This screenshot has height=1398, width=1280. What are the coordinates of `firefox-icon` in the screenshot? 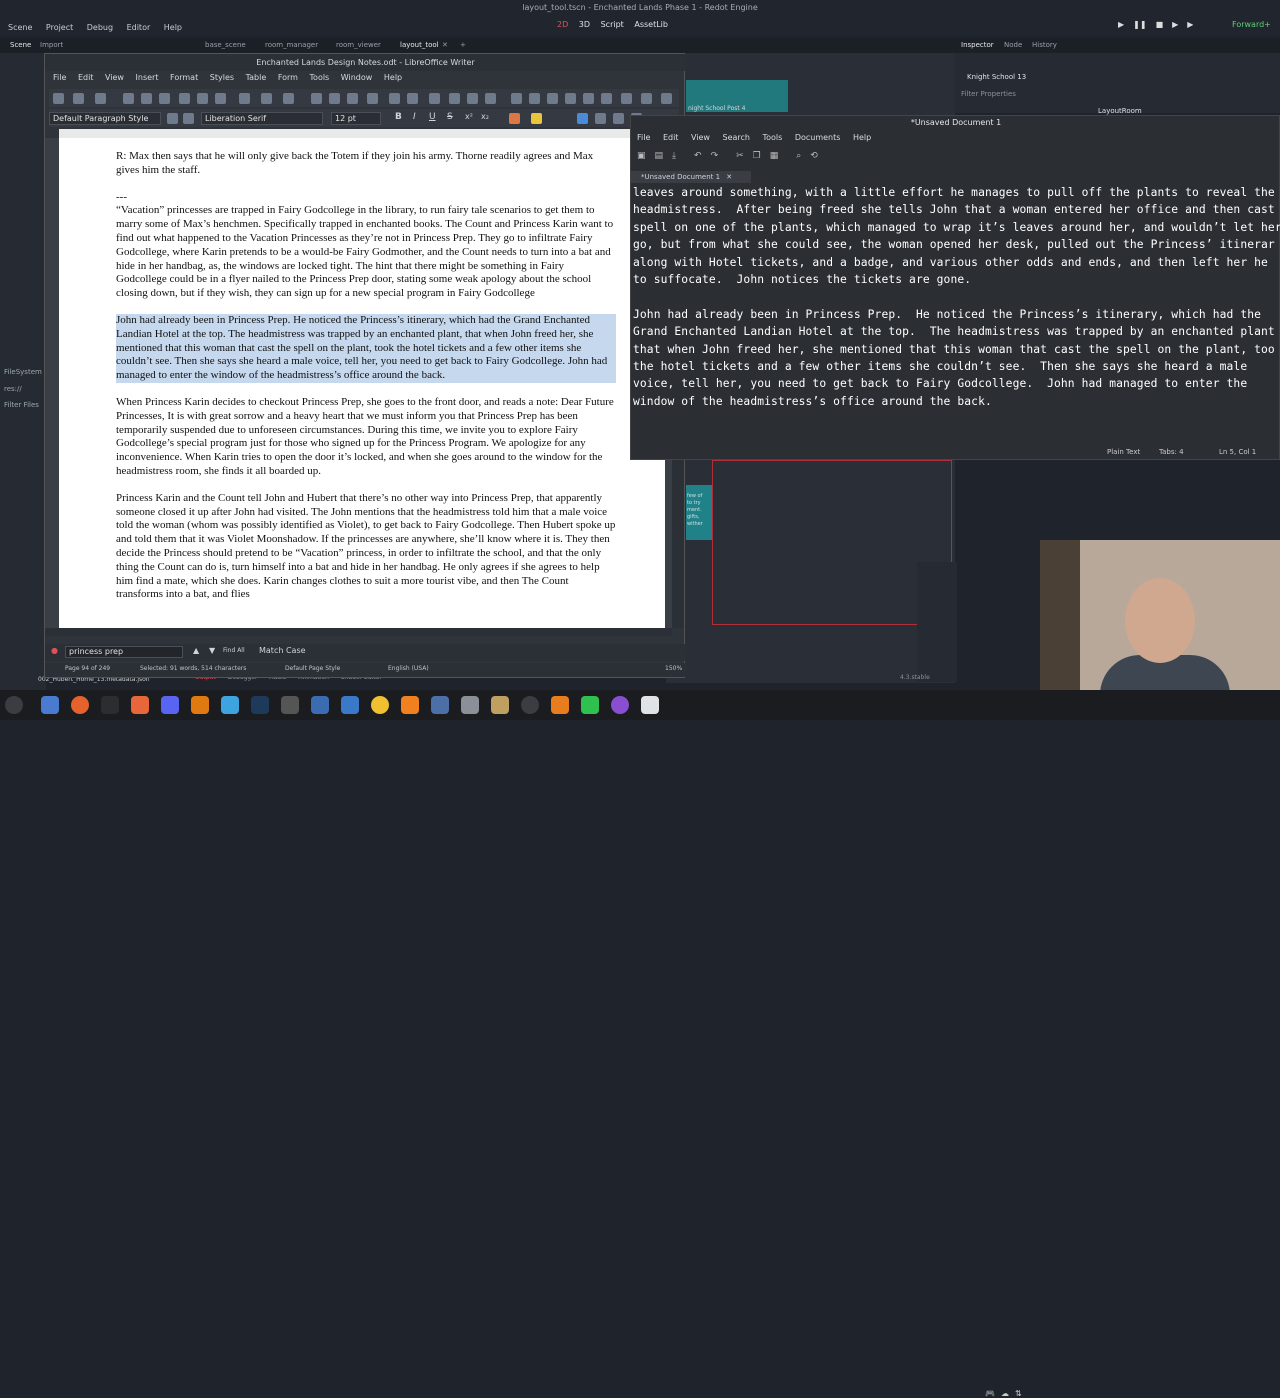 It's located at (80, 705).